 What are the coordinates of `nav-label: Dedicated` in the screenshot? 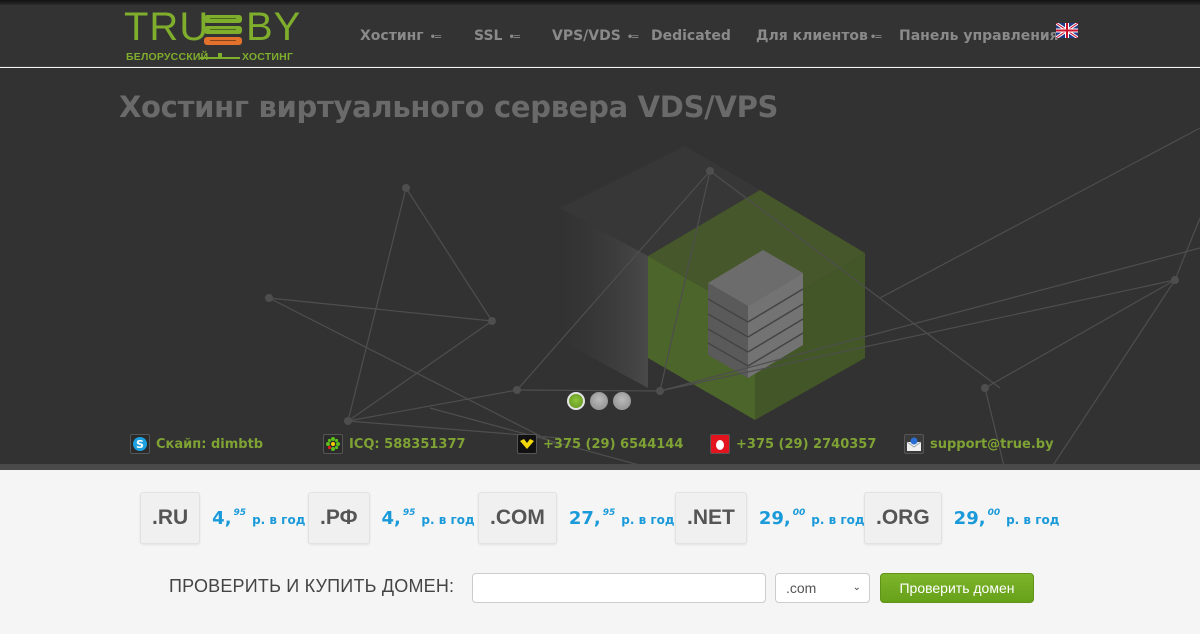 It's located at (691, 36).